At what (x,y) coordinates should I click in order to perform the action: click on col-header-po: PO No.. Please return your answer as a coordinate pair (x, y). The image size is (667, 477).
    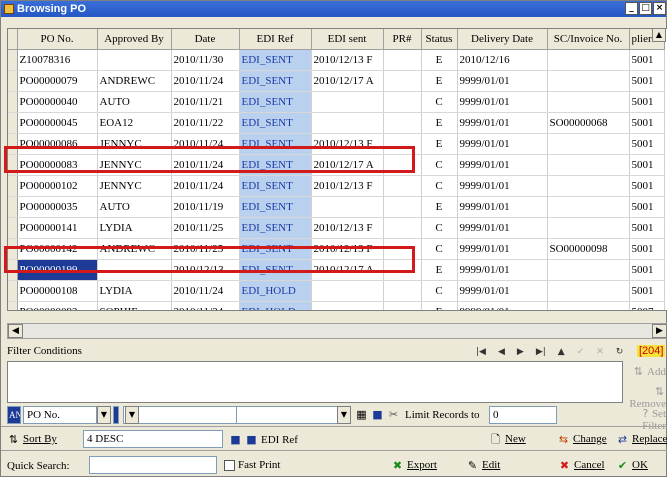
    Looking at the image, I should click on (57, 39).